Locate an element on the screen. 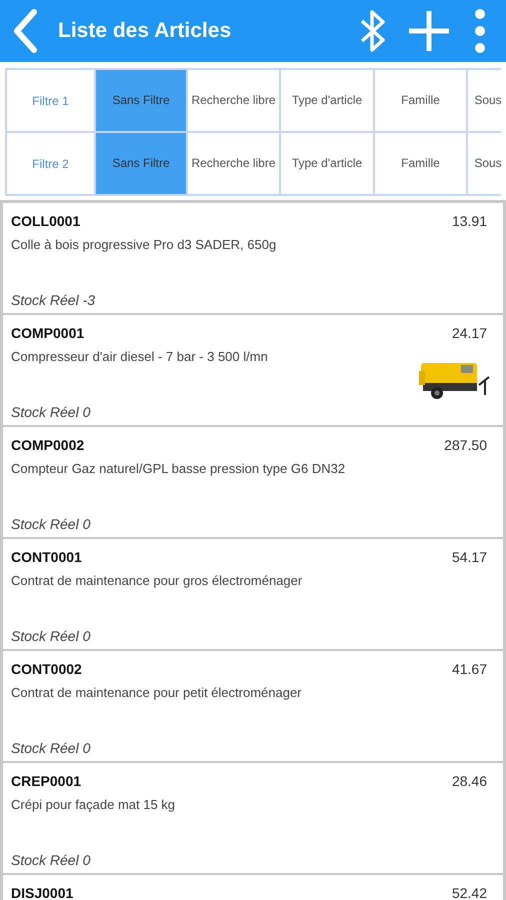  stock-text: Stock Réel -3 is located at coordinates (53, 300).